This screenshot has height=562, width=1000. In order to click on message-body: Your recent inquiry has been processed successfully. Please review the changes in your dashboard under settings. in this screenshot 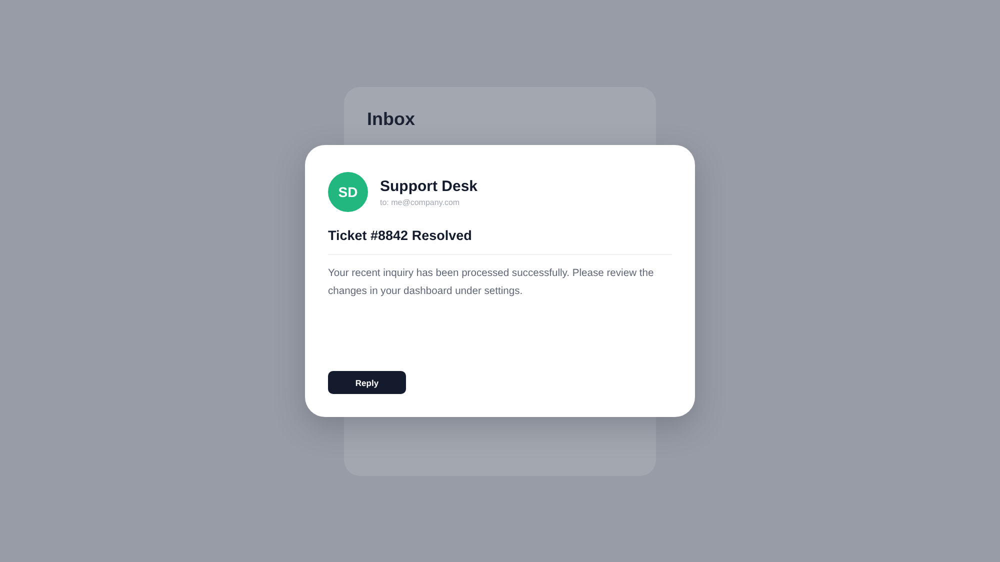, I will do `click(491, 283)`.